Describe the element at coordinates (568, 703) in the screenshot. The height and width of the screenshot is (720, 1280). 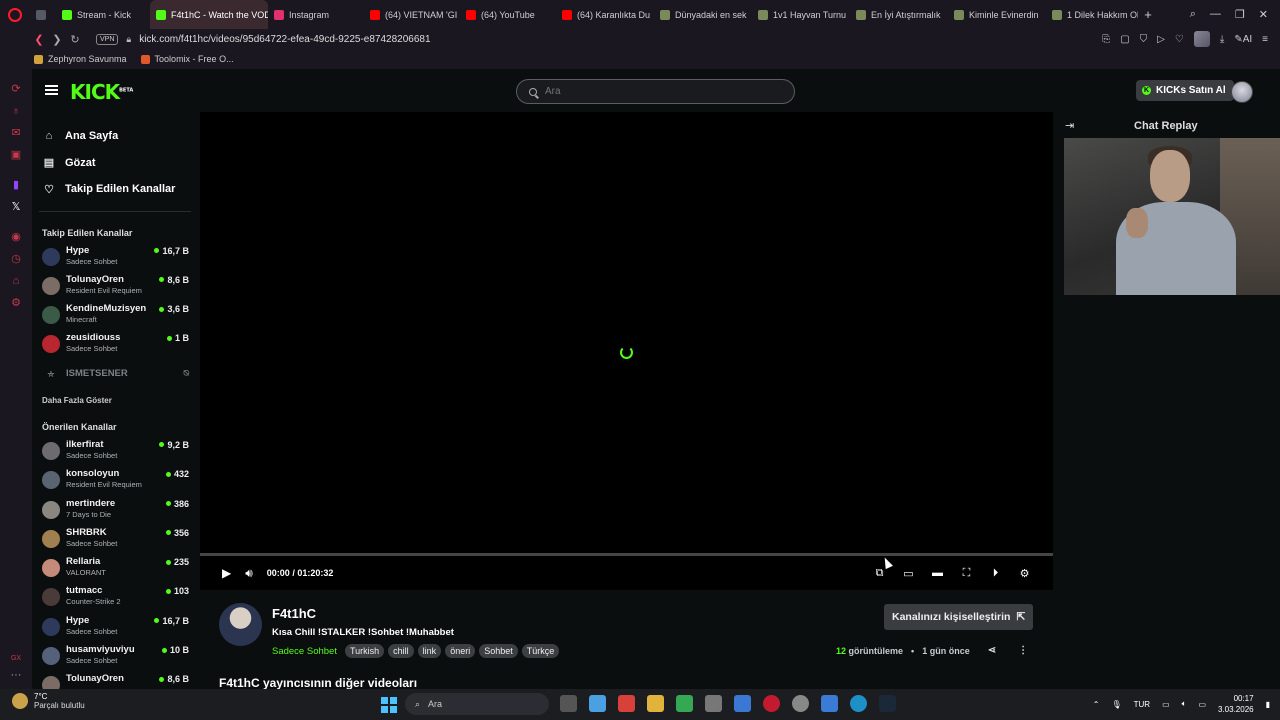
I see `task-view-icon` at that location.